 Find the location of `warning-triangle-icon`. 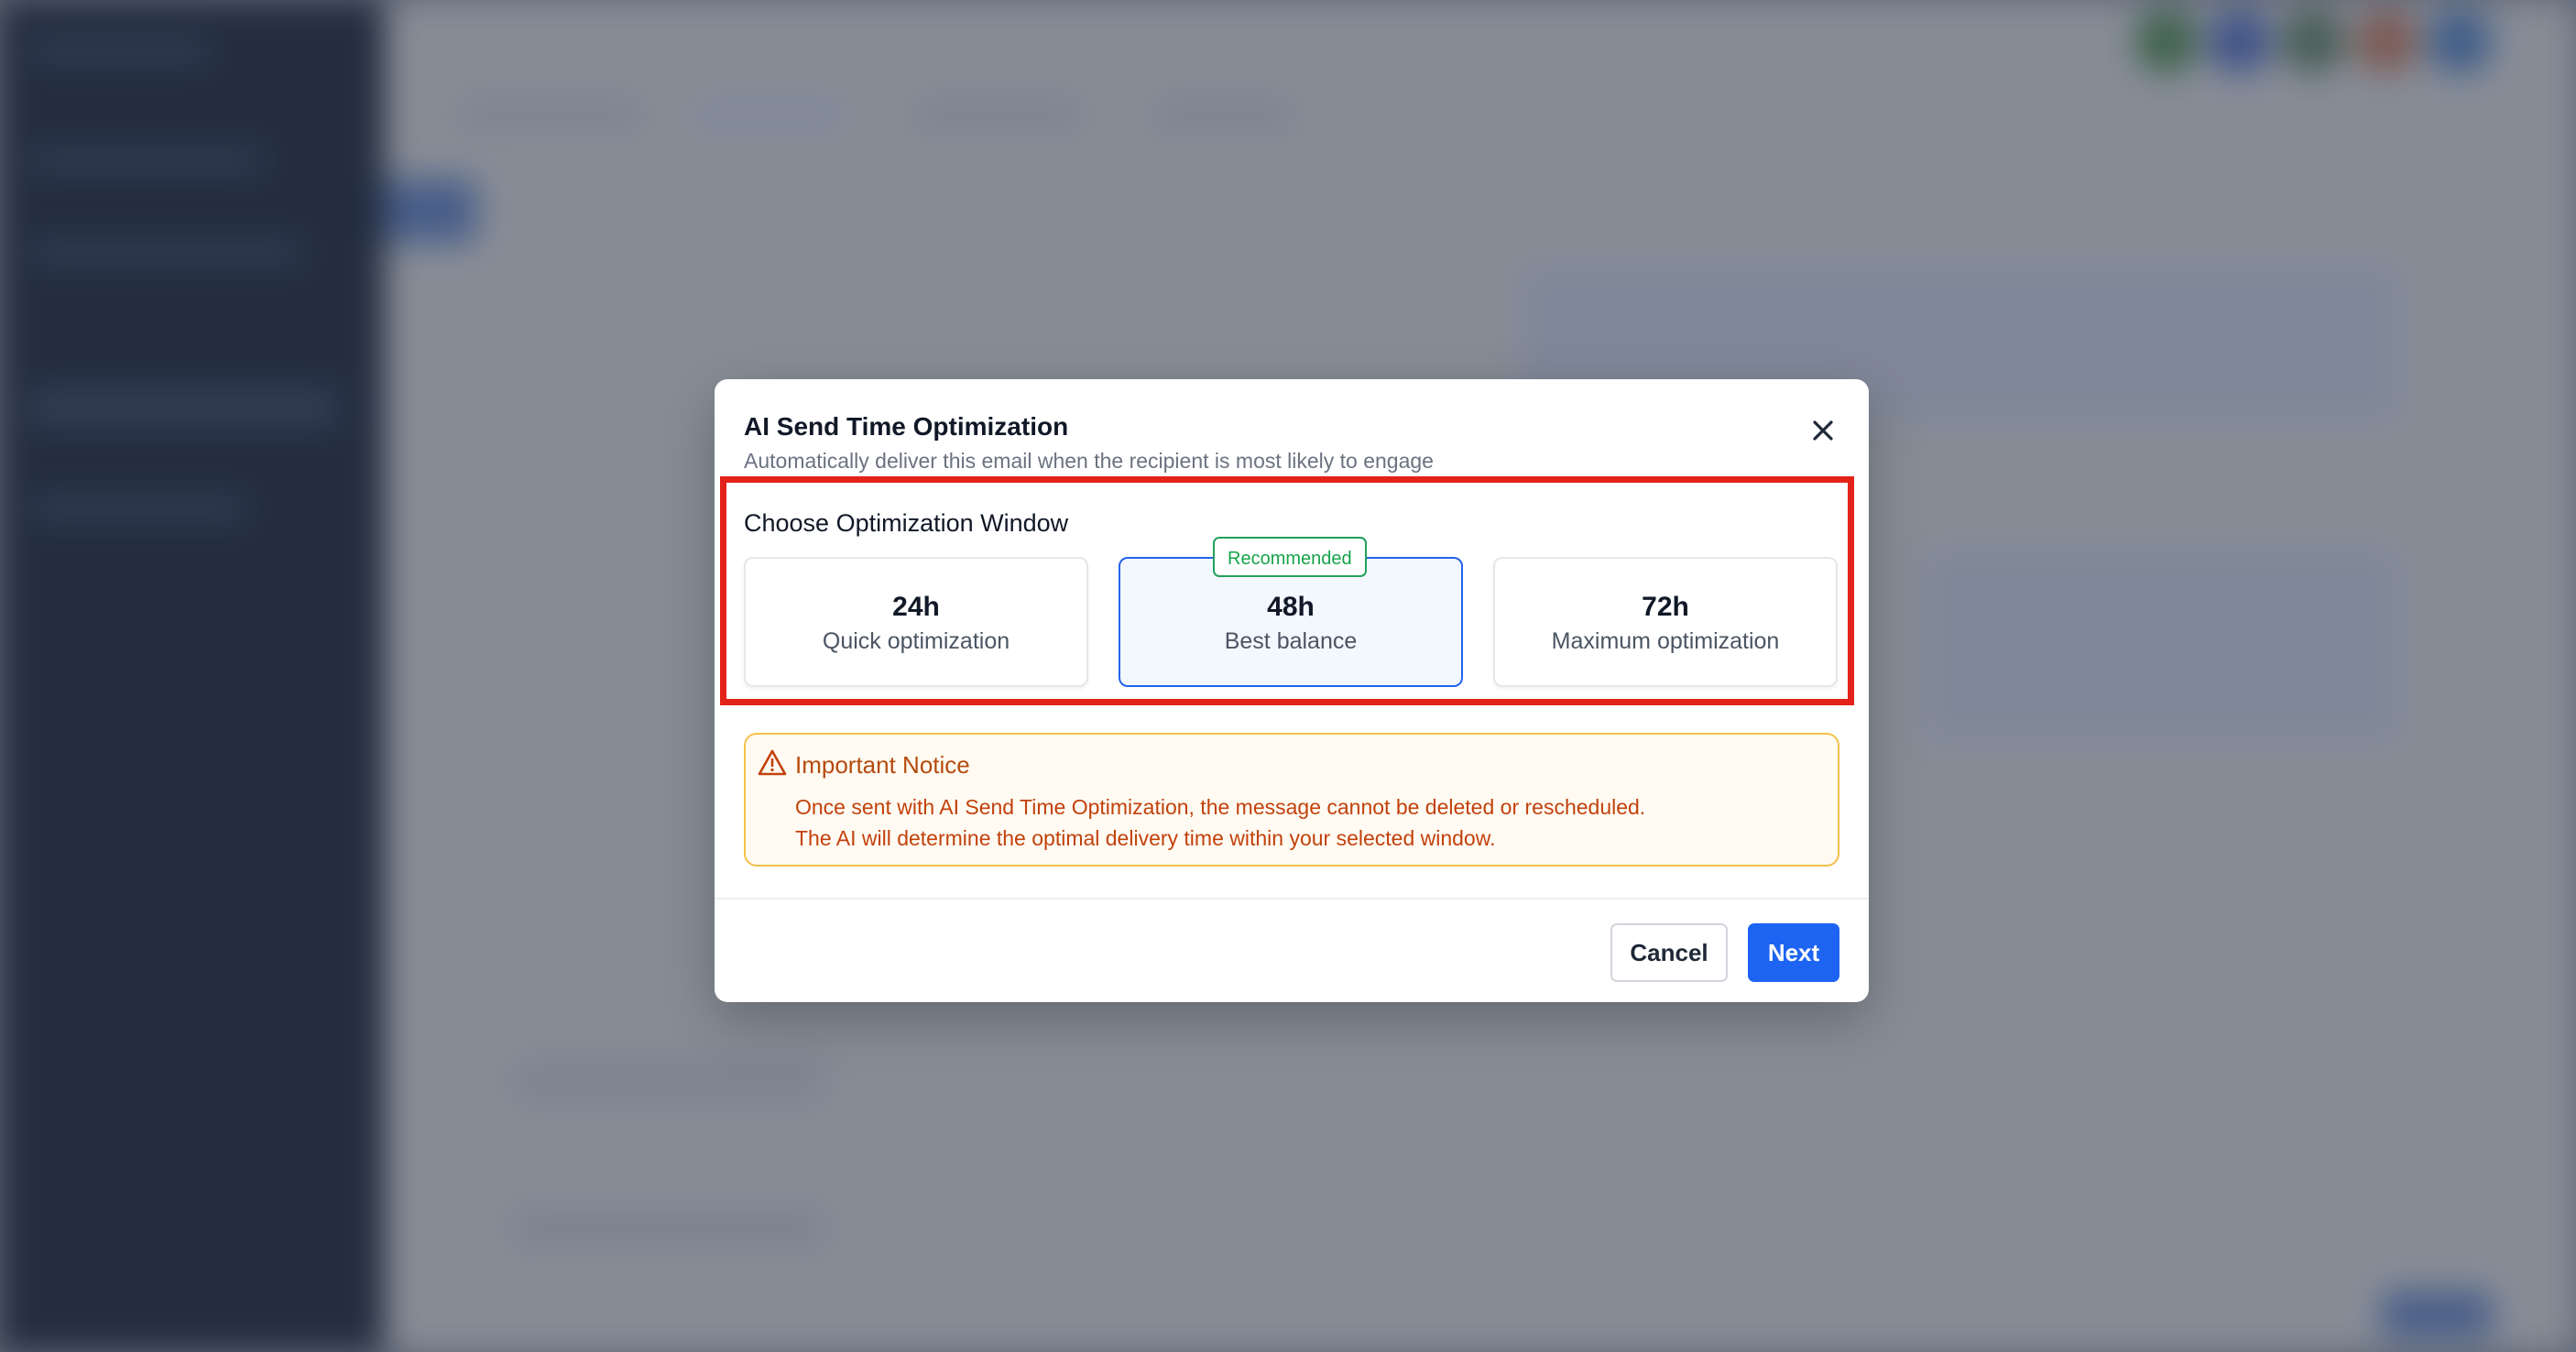

warning-triangle-icon is located at coordinates (773, 762).